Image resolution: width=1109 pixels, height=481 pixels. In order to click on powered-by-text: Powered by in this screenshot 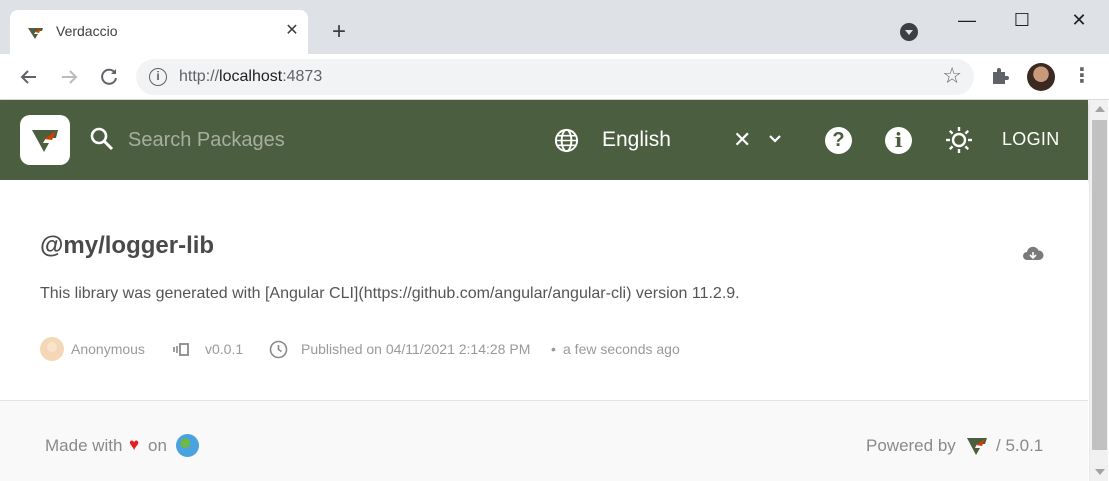, I will do `click(911, 445)`.